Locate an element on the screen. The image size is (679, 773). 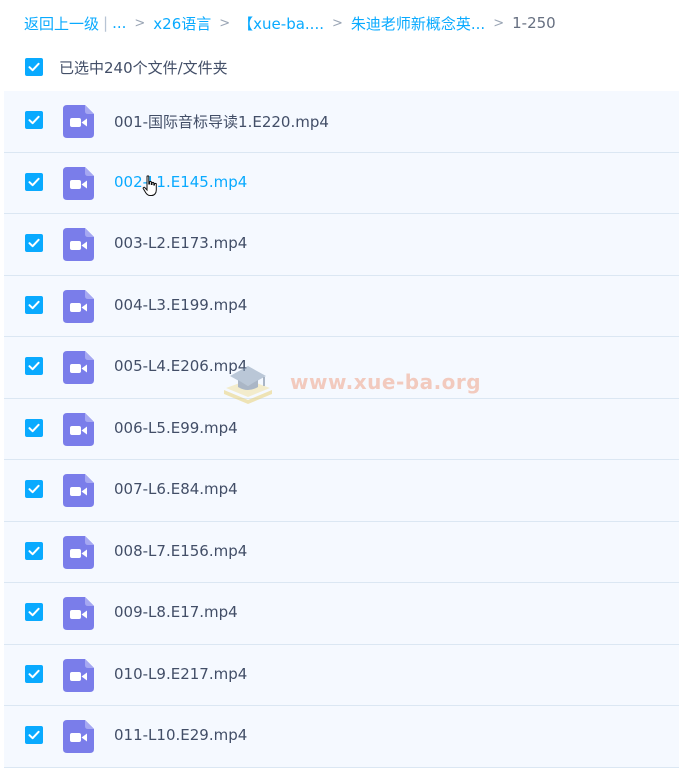
file-row: 008-L7.E156.mp4 is located at coordinates (341, 552).